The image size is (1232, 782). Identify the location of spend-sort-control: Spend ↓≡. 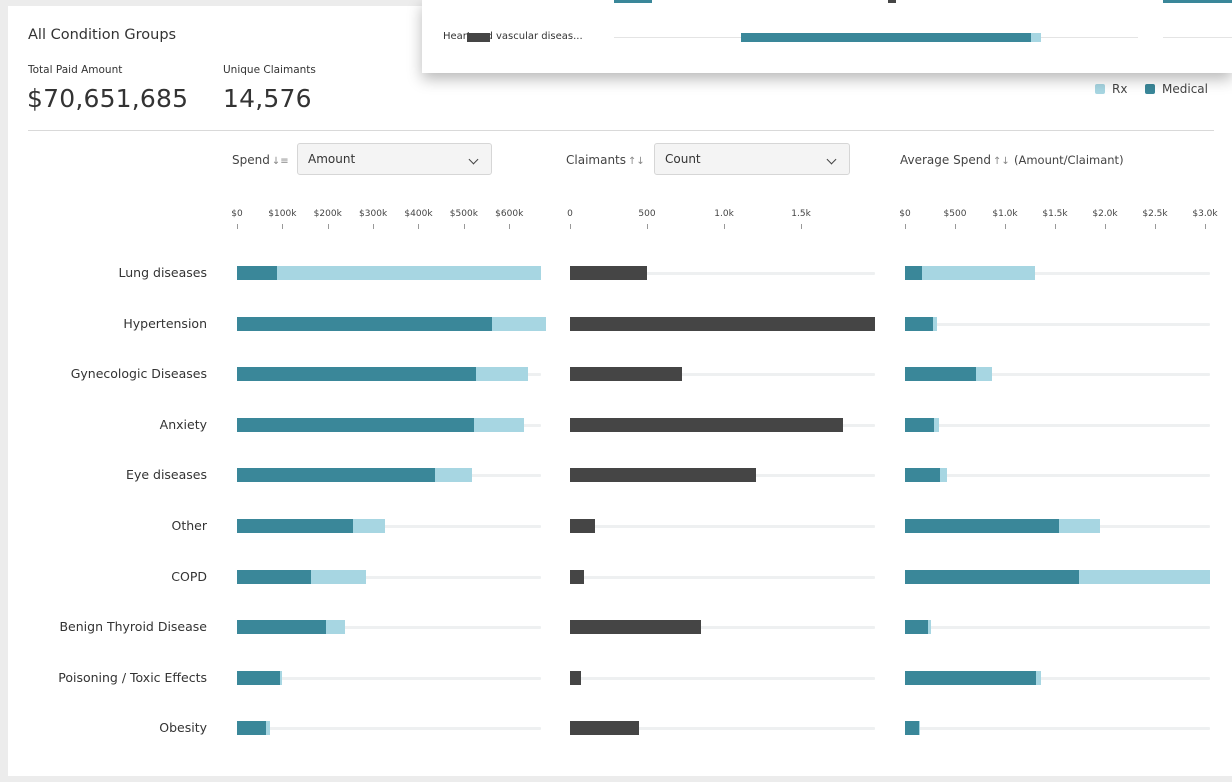
(260, 160).